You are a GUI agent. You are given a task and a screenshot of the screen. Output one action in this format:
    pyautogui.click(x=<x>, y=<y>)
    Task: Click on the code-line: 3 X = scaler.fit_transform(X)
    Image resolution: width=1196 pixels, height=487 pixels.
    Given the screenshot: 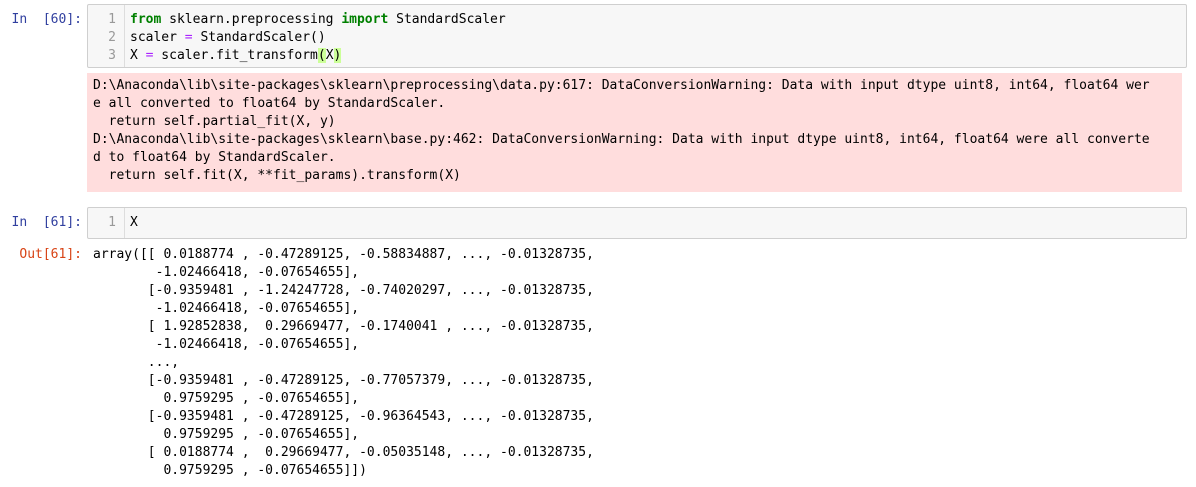 What is the action you would take?
    pyautogui.click(x=215, y=56)
    